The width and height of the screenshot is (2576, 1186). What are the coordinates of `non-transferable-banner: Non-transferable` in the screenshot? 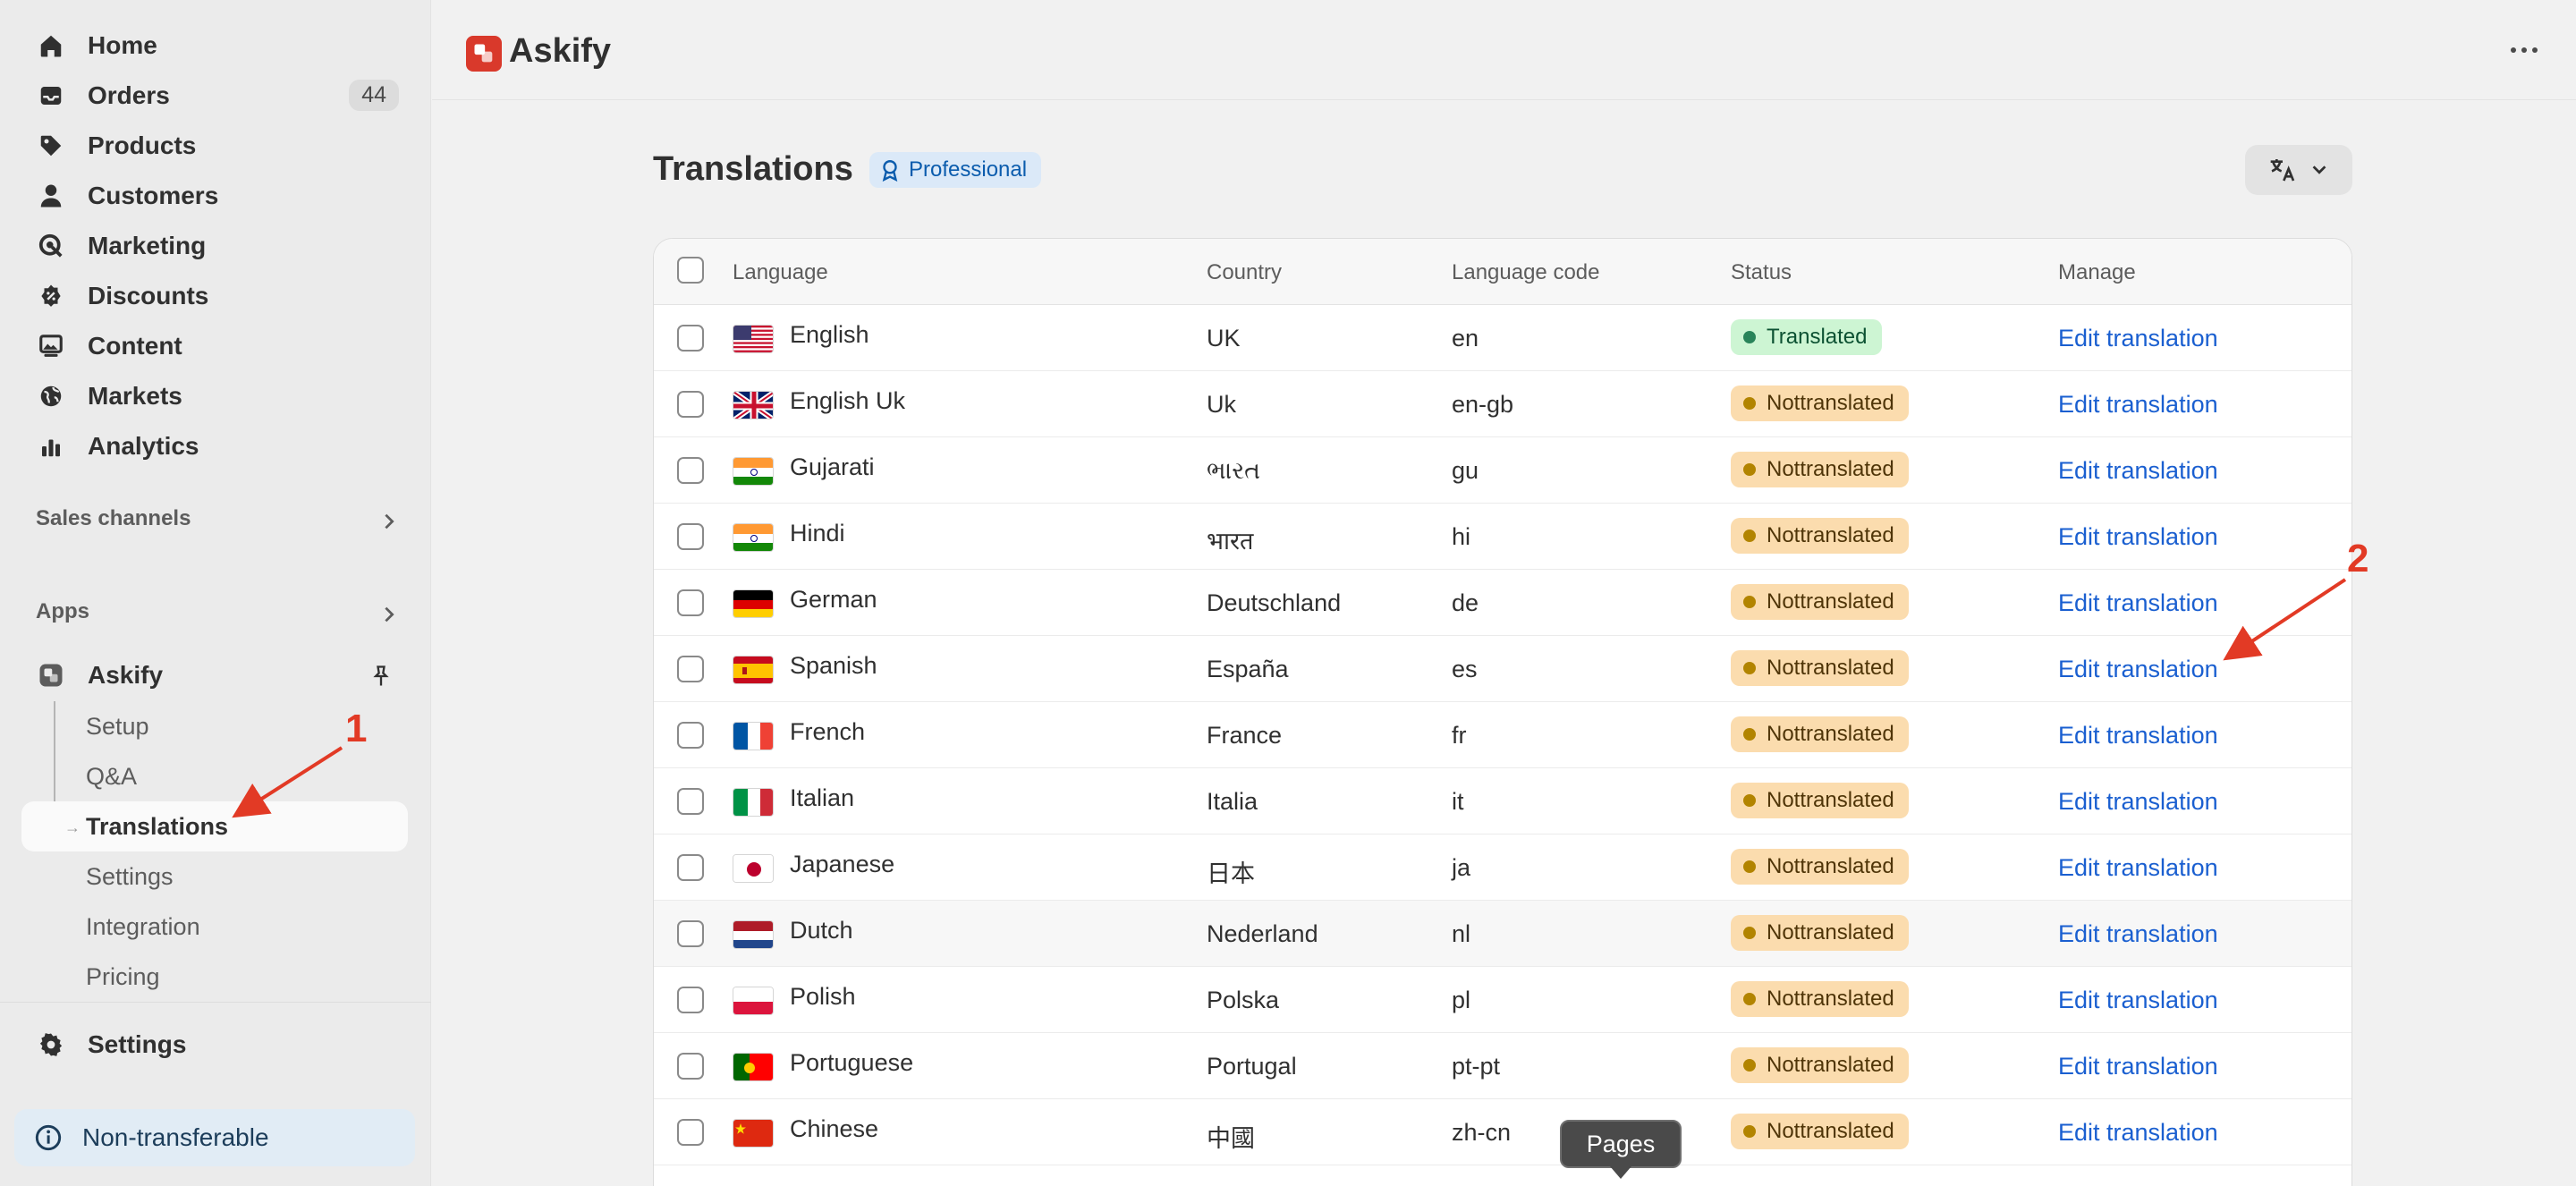 It's located at (214, 1137).